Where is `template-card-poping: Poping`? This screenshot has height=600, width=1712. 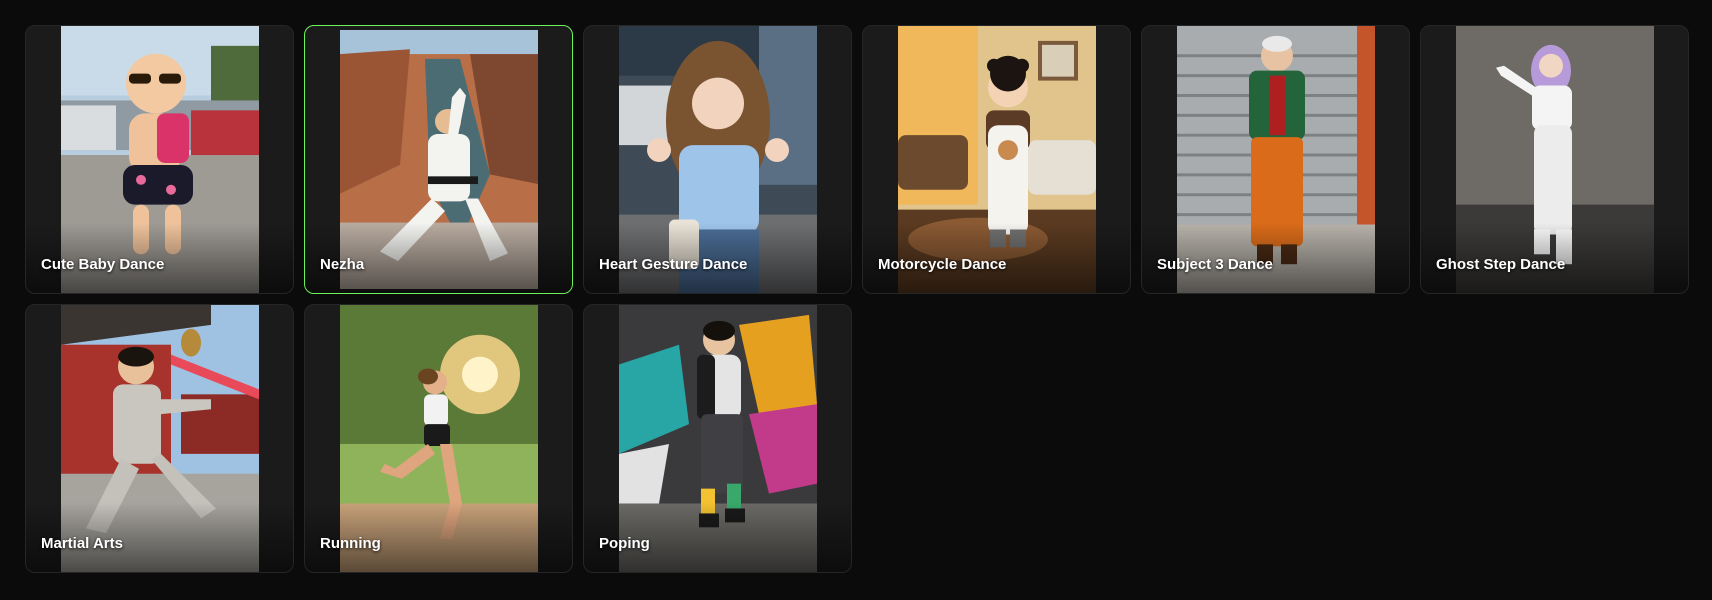 template-card-poping: Poping is located at coordinates (717, 438).